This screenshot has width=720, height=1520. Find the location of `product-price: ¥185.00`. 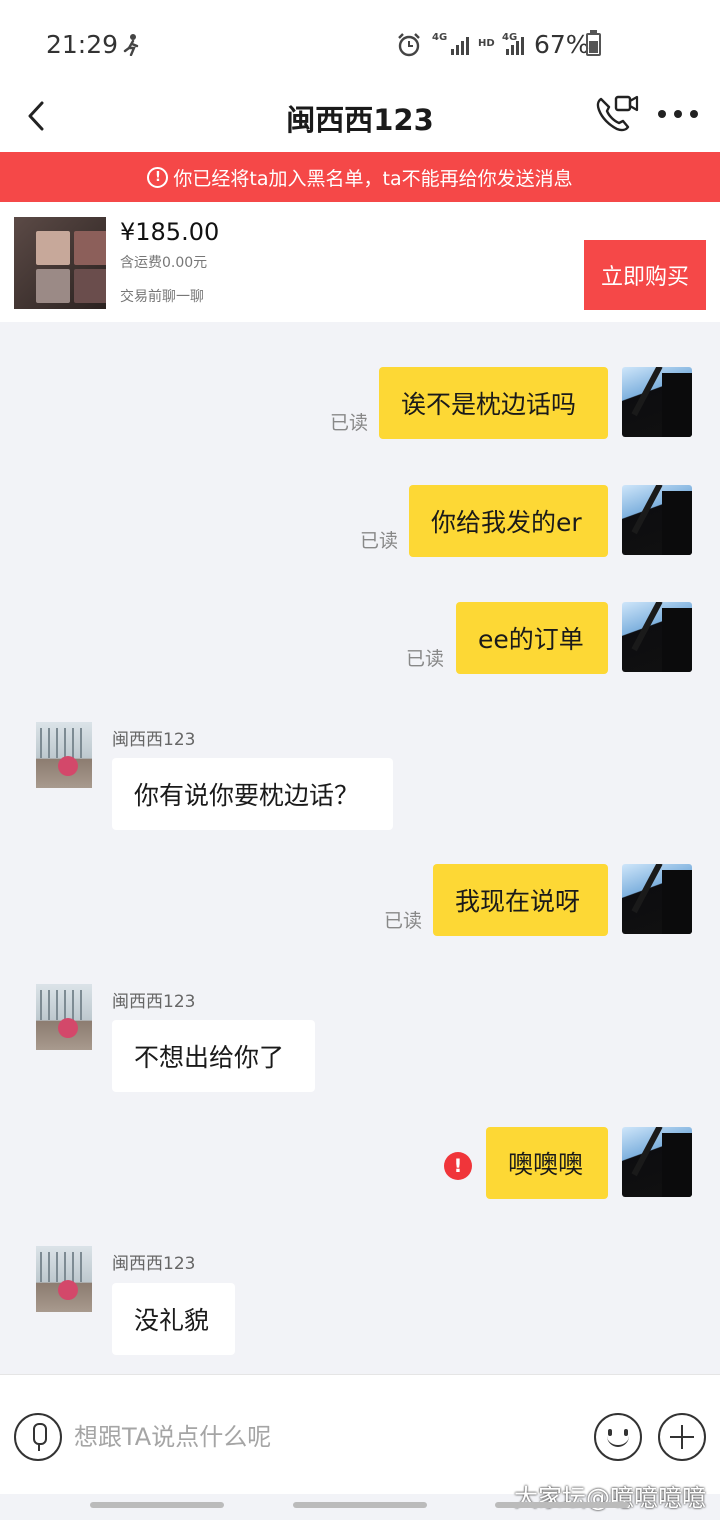

product-price: ¥185.00 is located at coordinates (170, 232).